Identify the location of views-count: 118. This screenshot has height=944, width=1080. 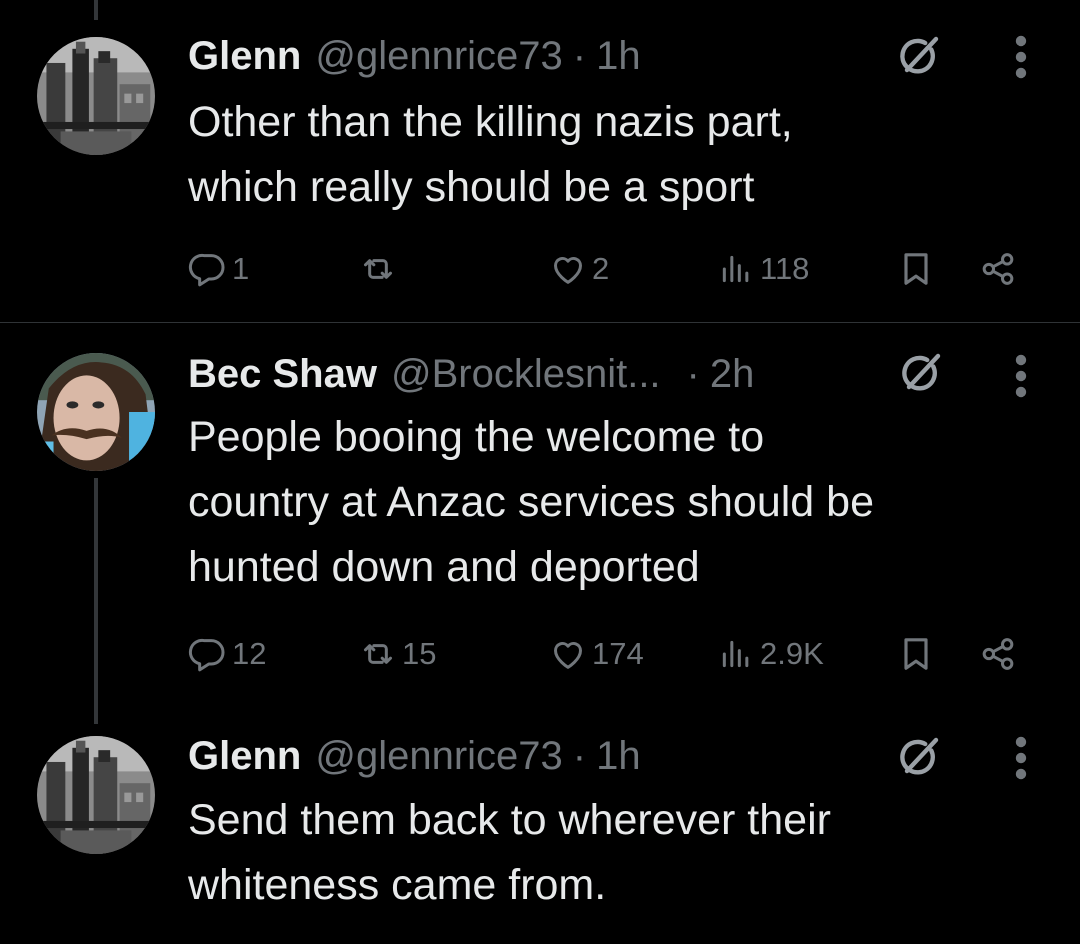
(785, 268).